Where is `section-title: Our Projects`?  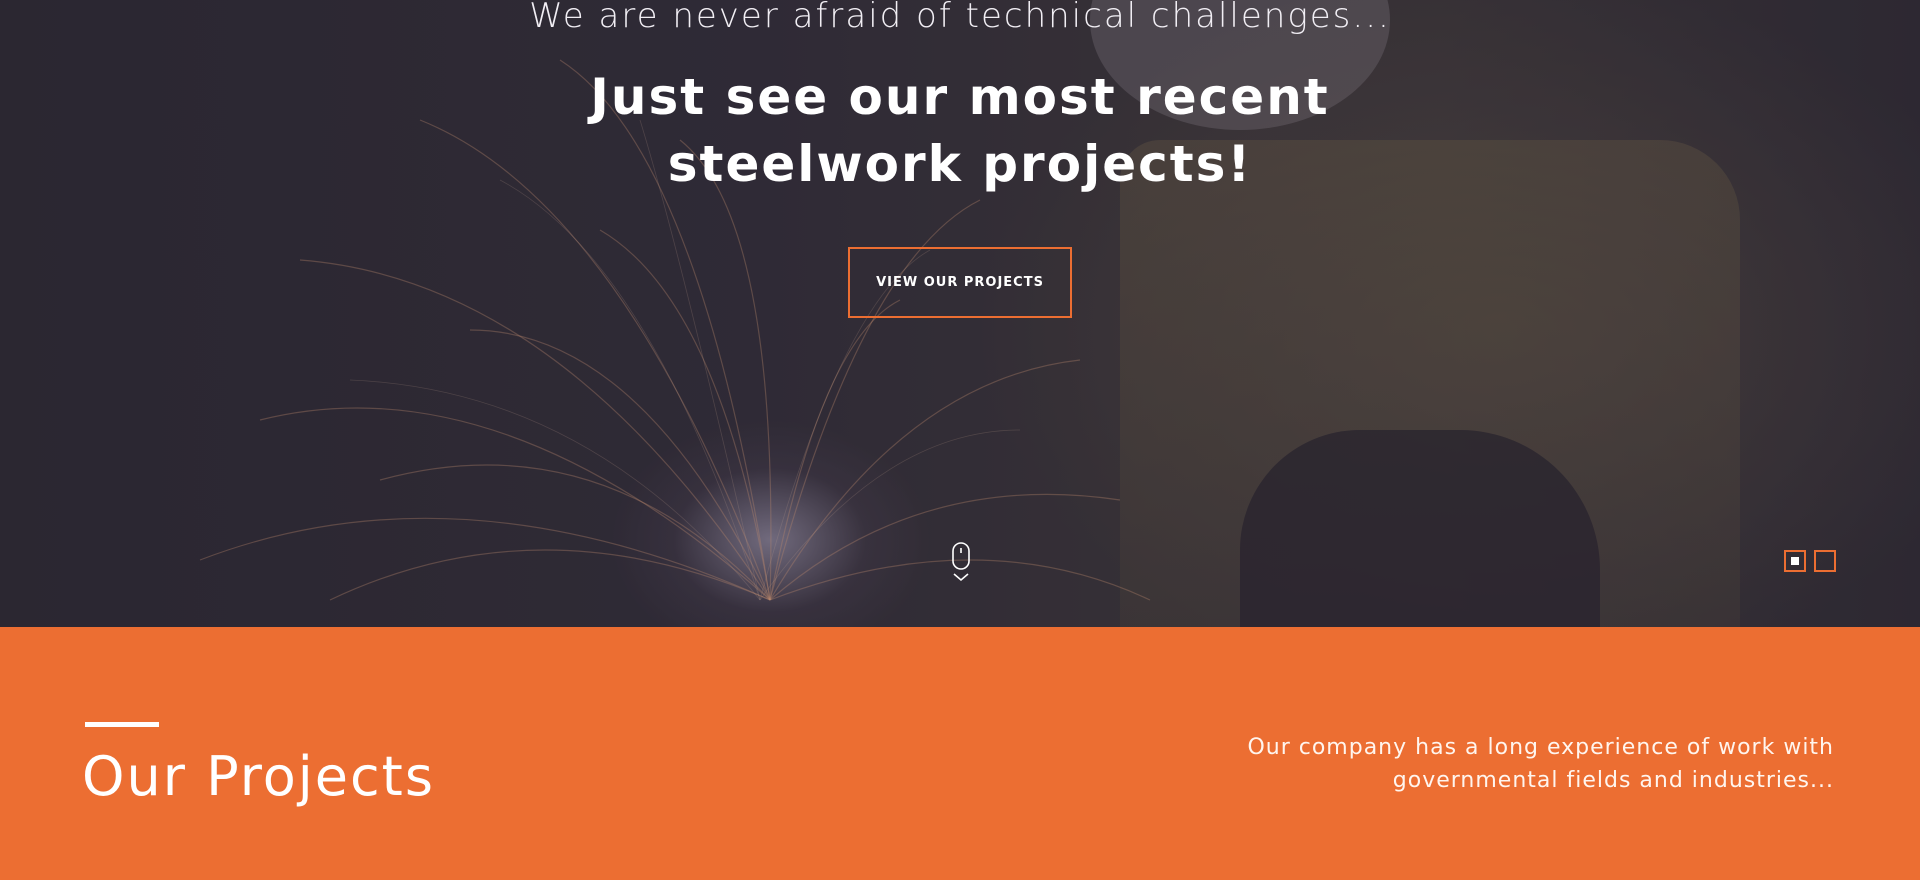
section-title: Our Projects is located at coordinates (258, 776).